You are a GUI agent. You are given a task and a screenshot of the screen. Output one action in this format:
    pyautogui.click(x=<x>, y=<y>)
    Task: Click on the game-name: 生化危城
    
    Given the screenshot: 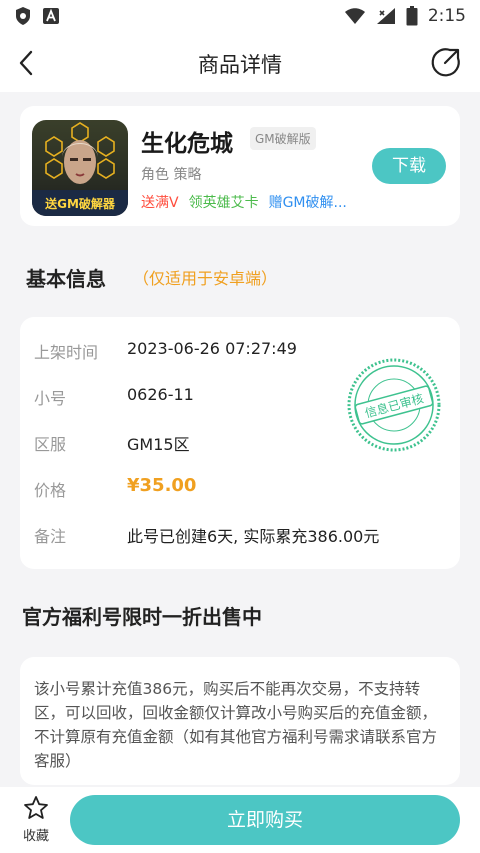 What is the action you would take?
    pyautogui.click(x=187, y=144)
    